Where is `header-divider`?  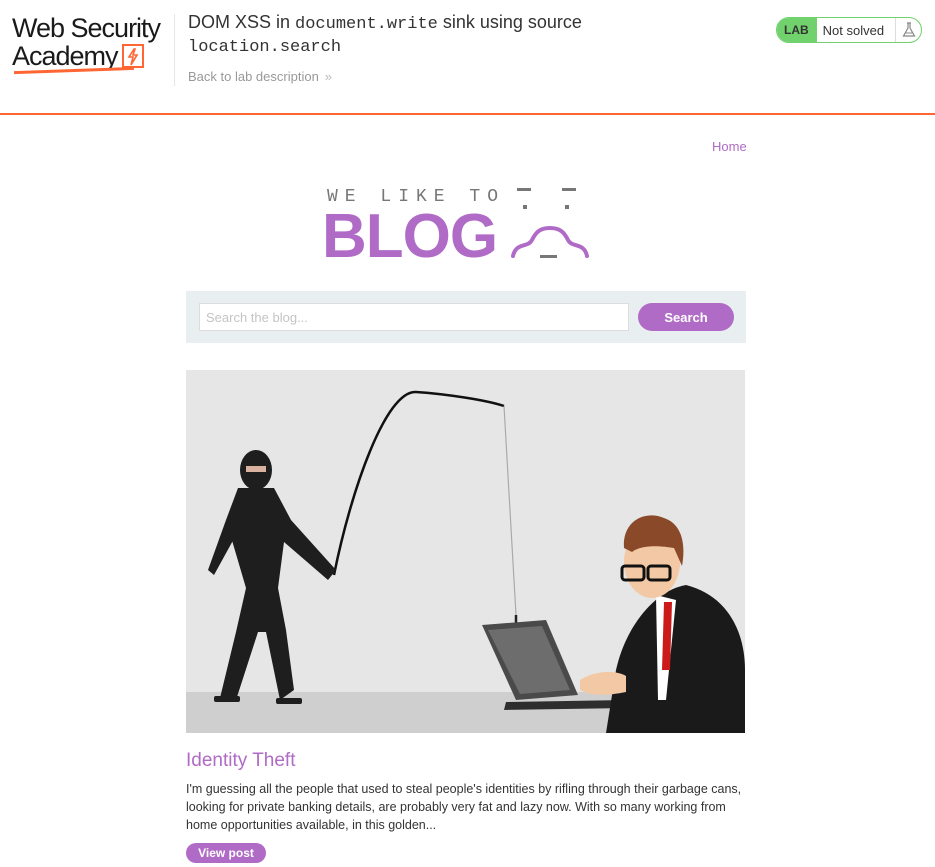 header-divider is located at coordinates (174, 50).